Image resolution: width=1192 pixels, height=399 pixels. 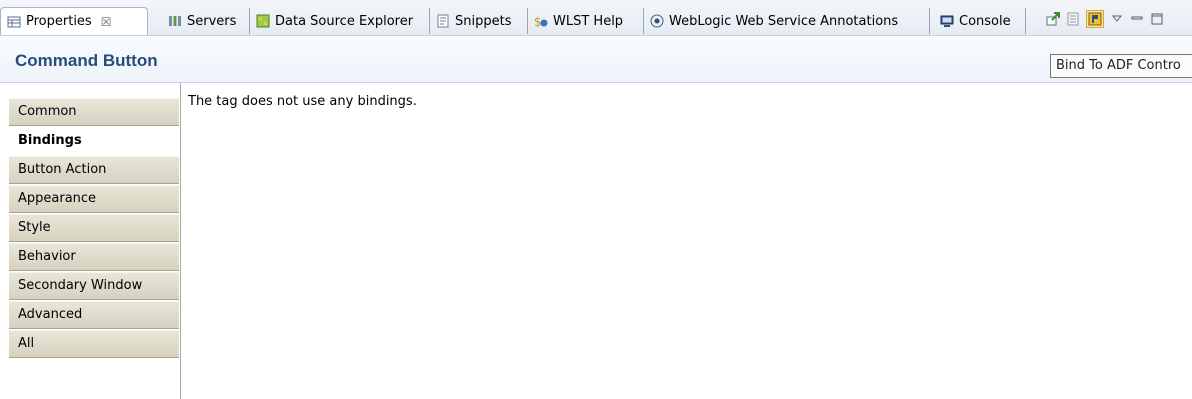 I want to click on wlst-help-icon: $, so click(x=541, y=21).